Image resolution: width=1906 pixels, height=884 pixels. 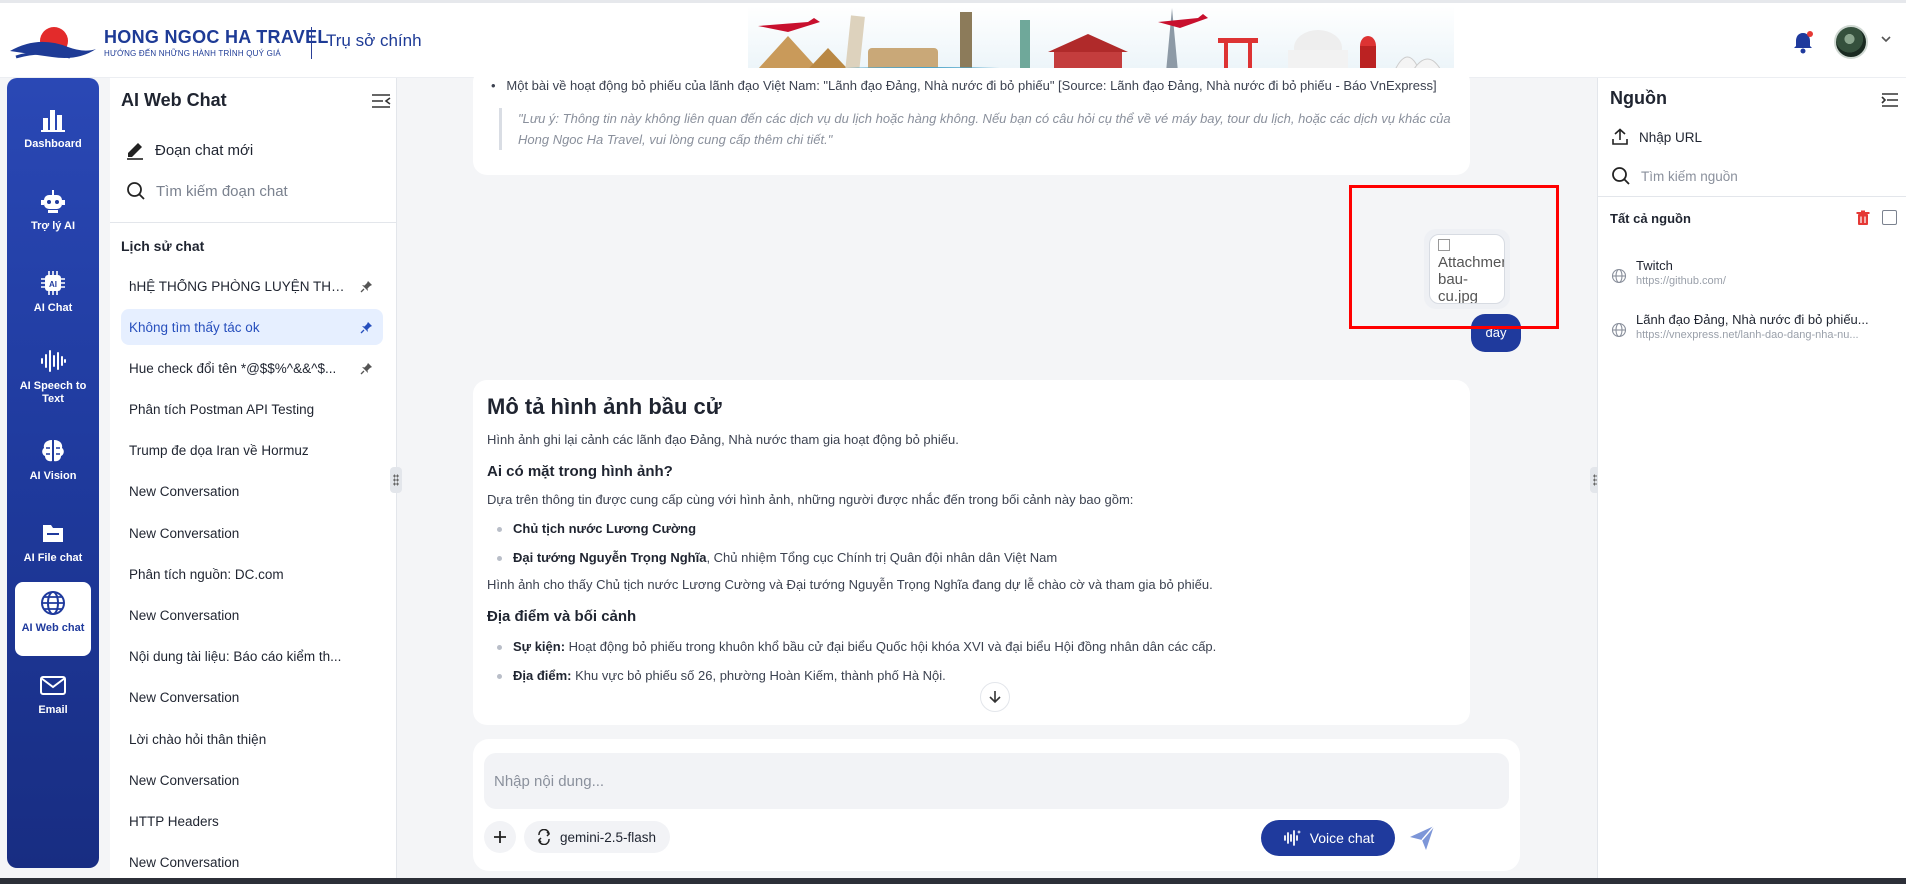 What do you see at coordinates (53, 619) in the screenshot?
I see `nav-ai-web-chat: AI Web chat` at bounding box center [53, 619].